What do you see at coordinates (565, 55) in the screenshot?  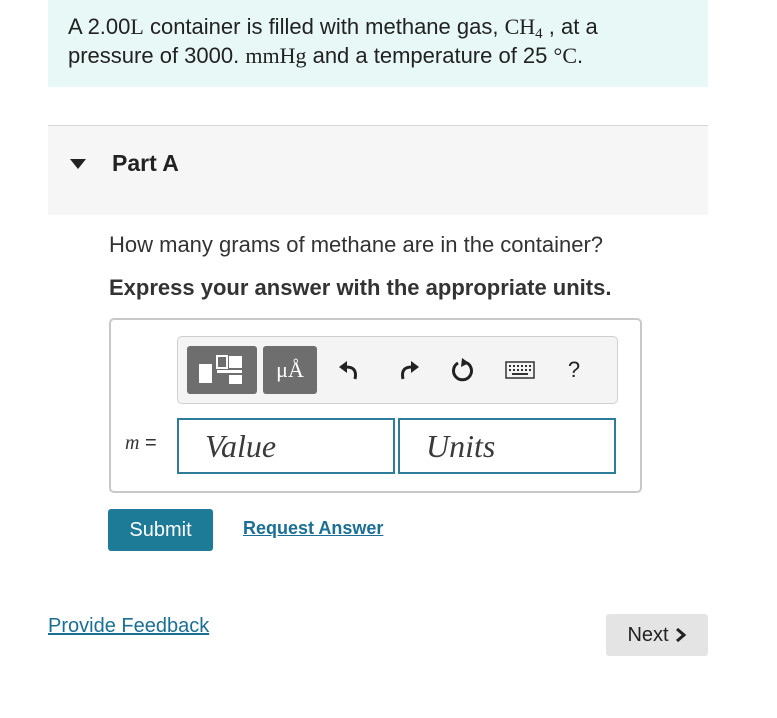 I see `unit-celsius: °C` at bounding box center [565, 55].